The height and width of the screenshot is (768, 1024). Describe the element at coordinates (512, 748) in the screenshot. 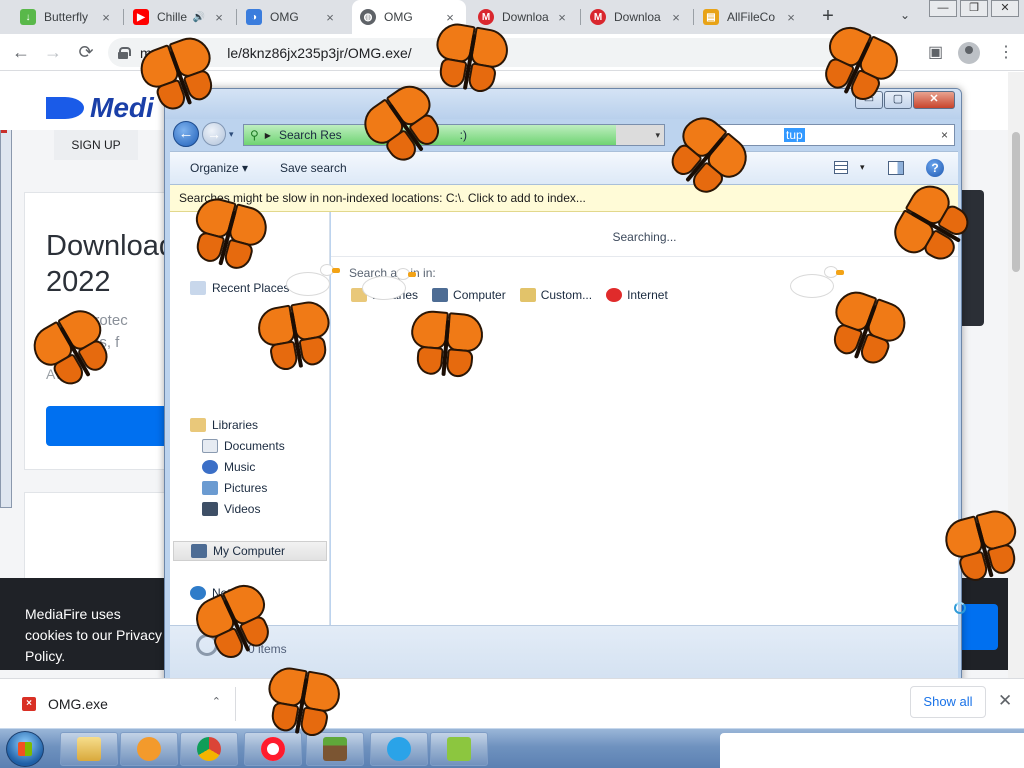

I see `windows-taskbar` at that location.